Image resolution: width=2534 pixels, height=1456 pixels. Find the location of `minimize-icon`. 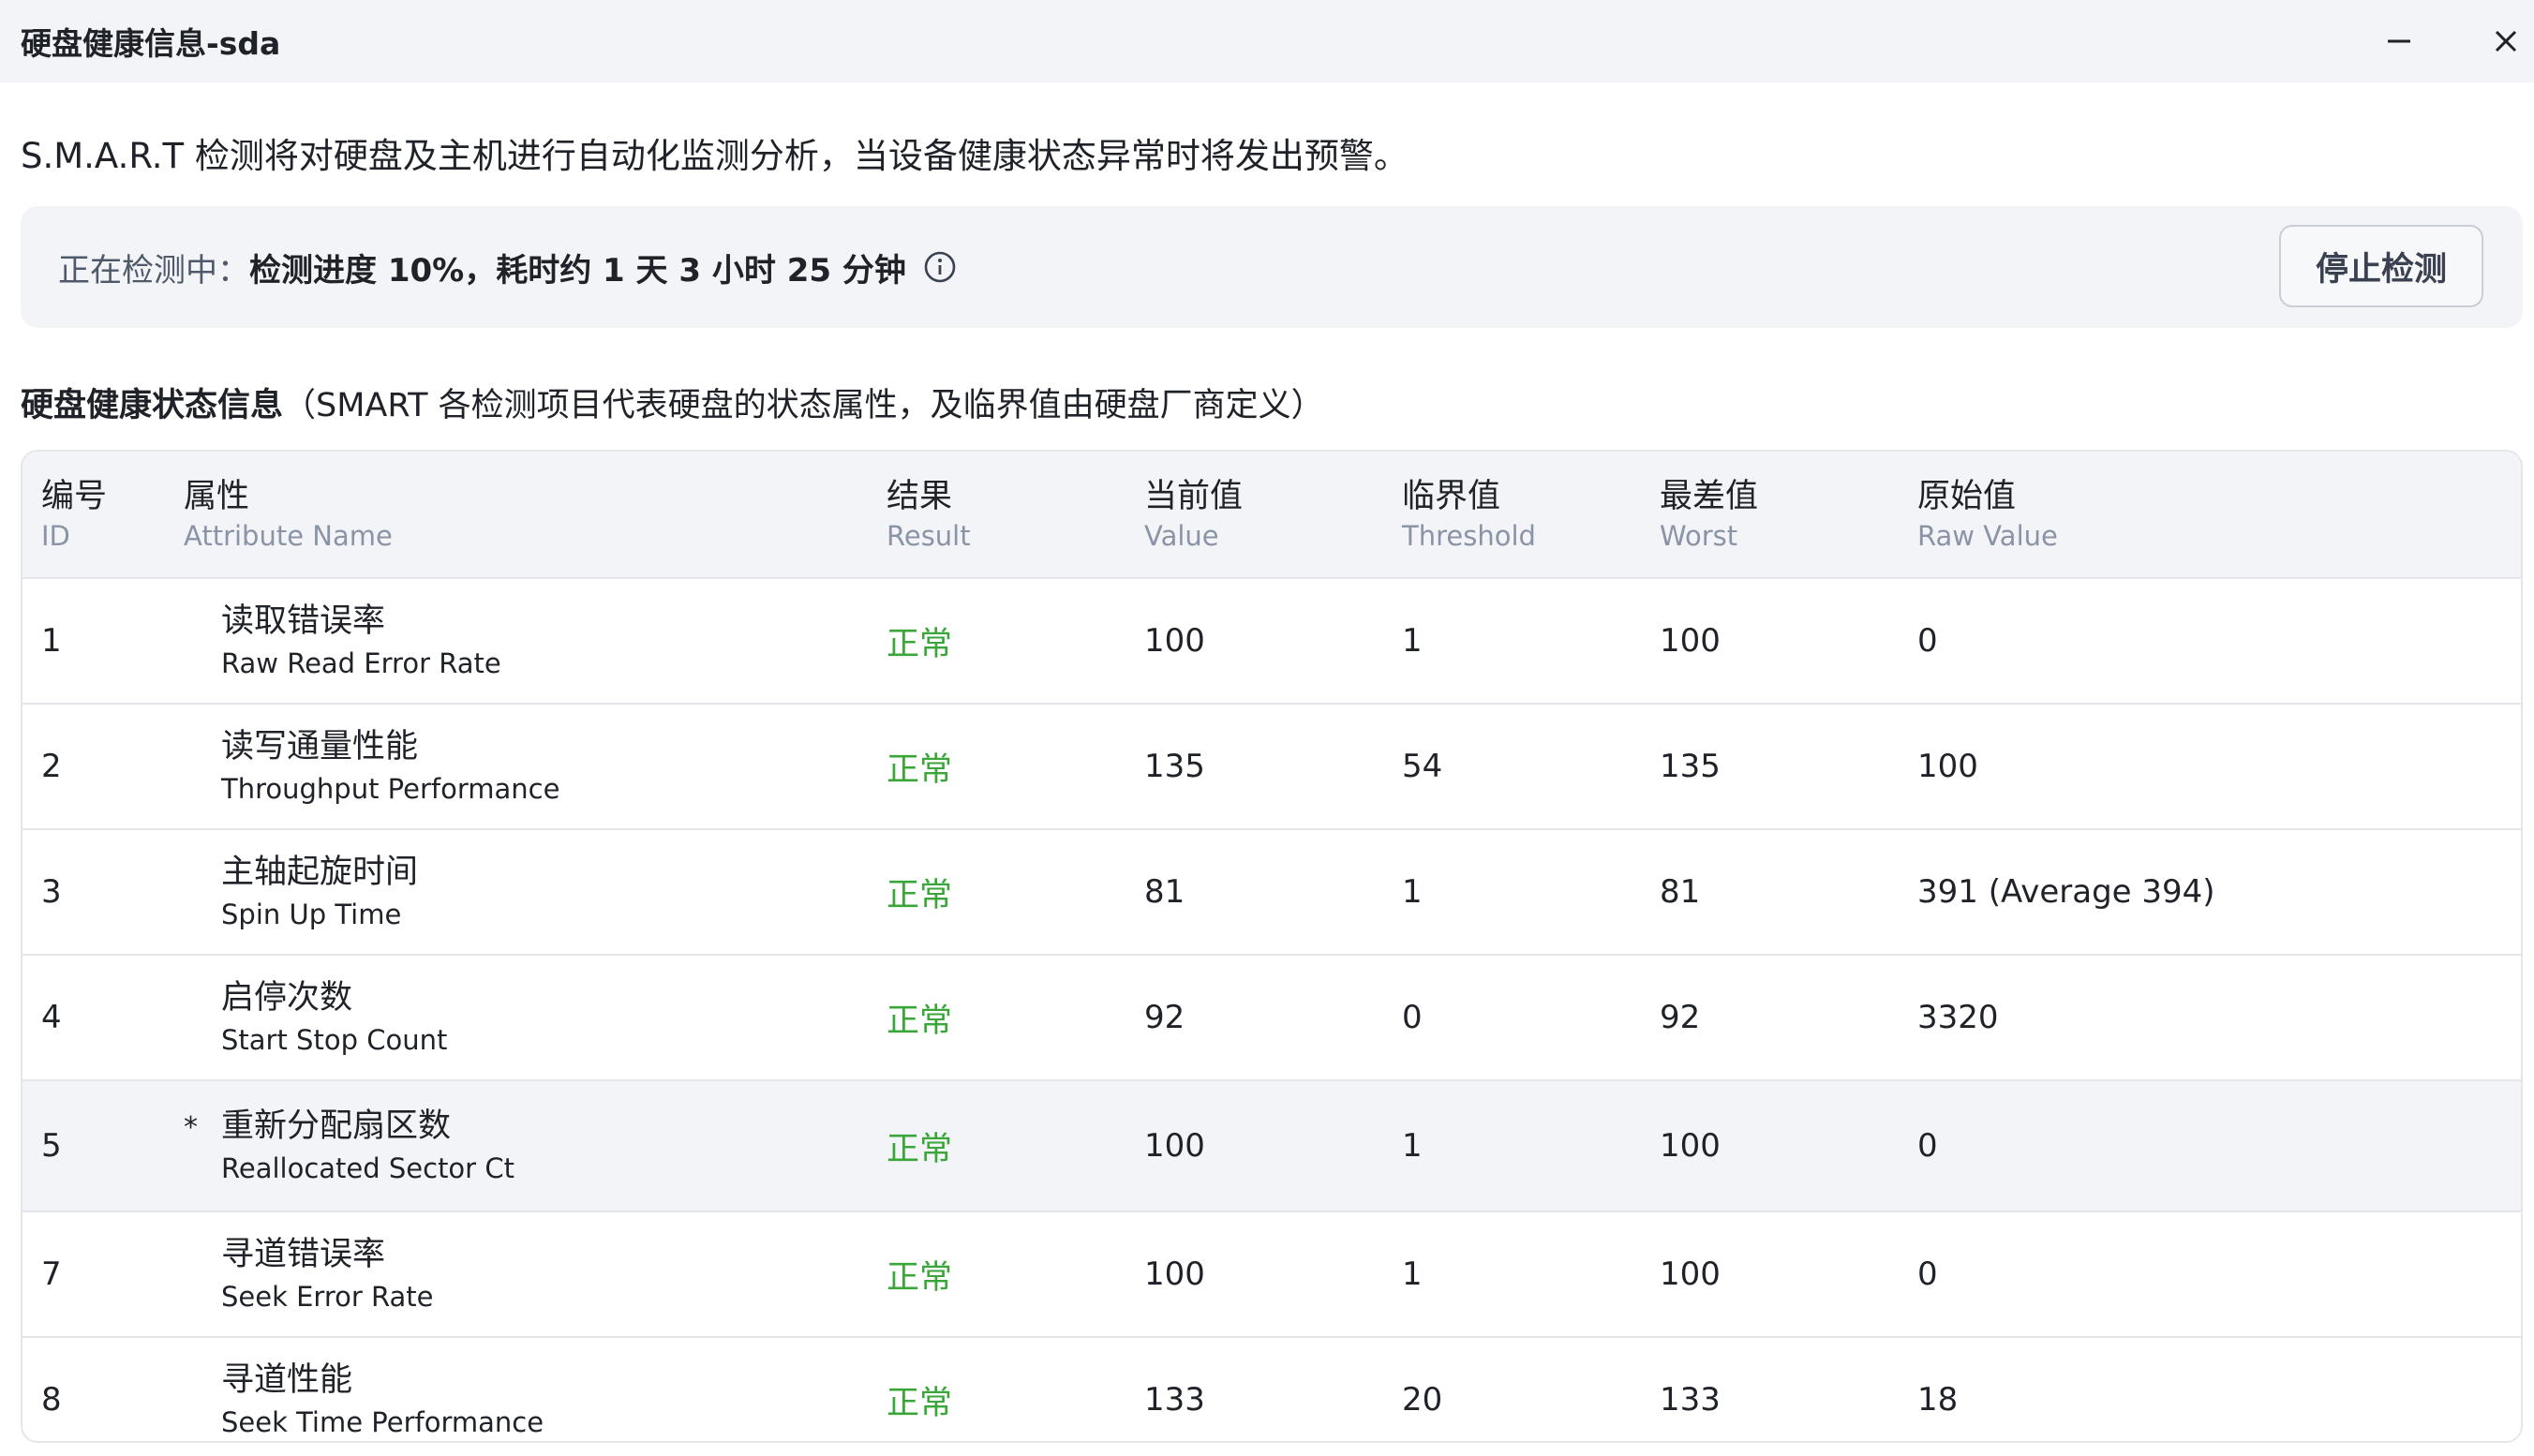

minimize-icon is located at coordinates (2399, 41).